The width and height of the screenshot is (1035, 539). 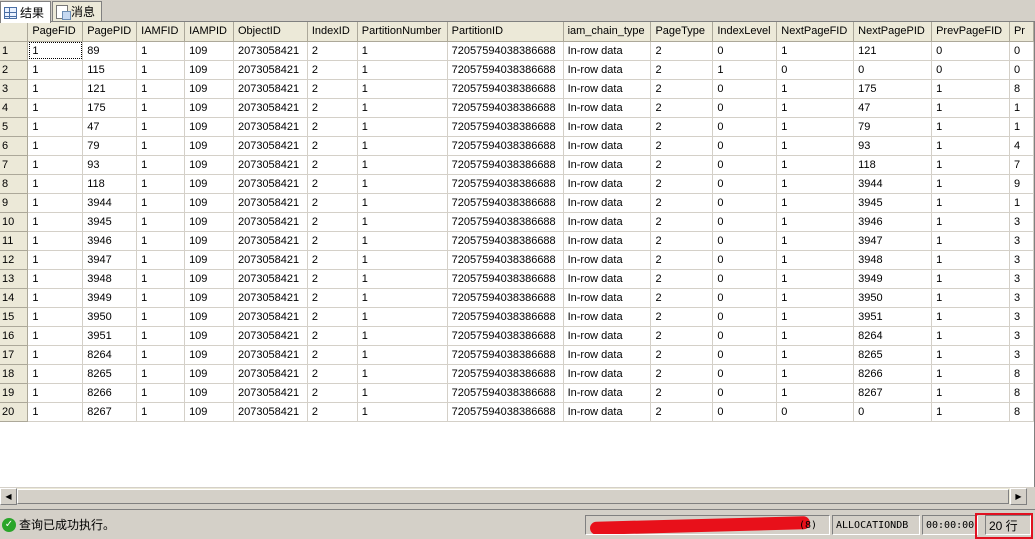 I want to click on grid-cell: 3947, so click(x=110, y=260).